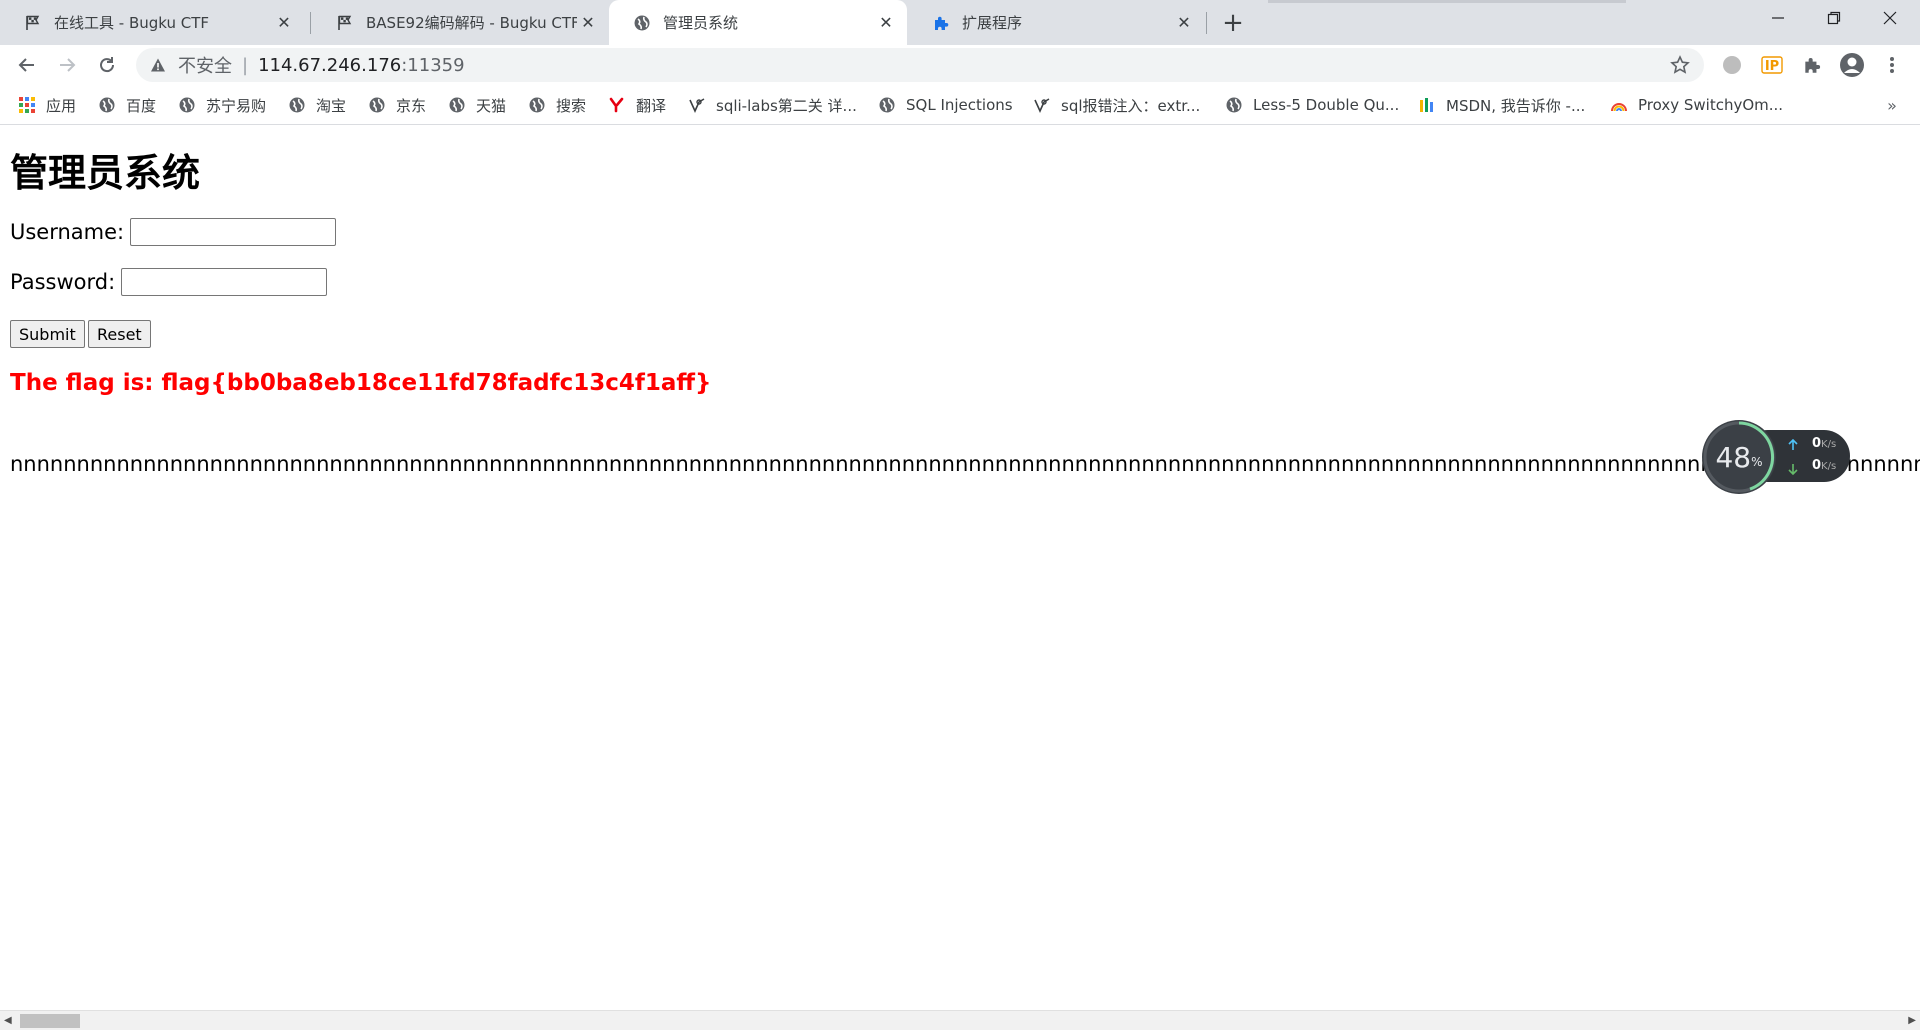 This screenshot has height=1030, width=1920. I want to click on double-chevron-icon: », so click(1892, 105).